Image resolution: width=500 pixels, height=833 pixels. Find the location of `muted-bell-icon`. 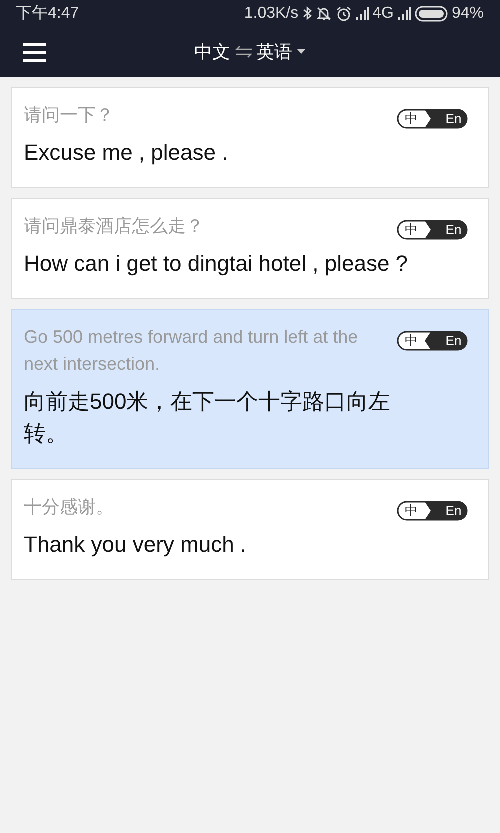

muted-bell-icon is located at coordinates (324, 13).